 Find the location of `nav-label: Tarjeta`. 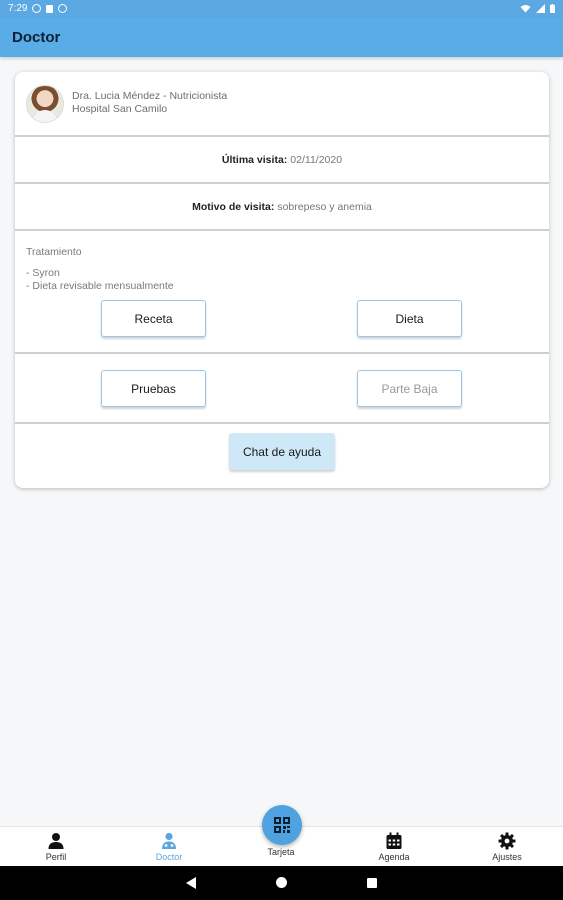

nav-label: Tarjeta is located at coordinates (281, 852).